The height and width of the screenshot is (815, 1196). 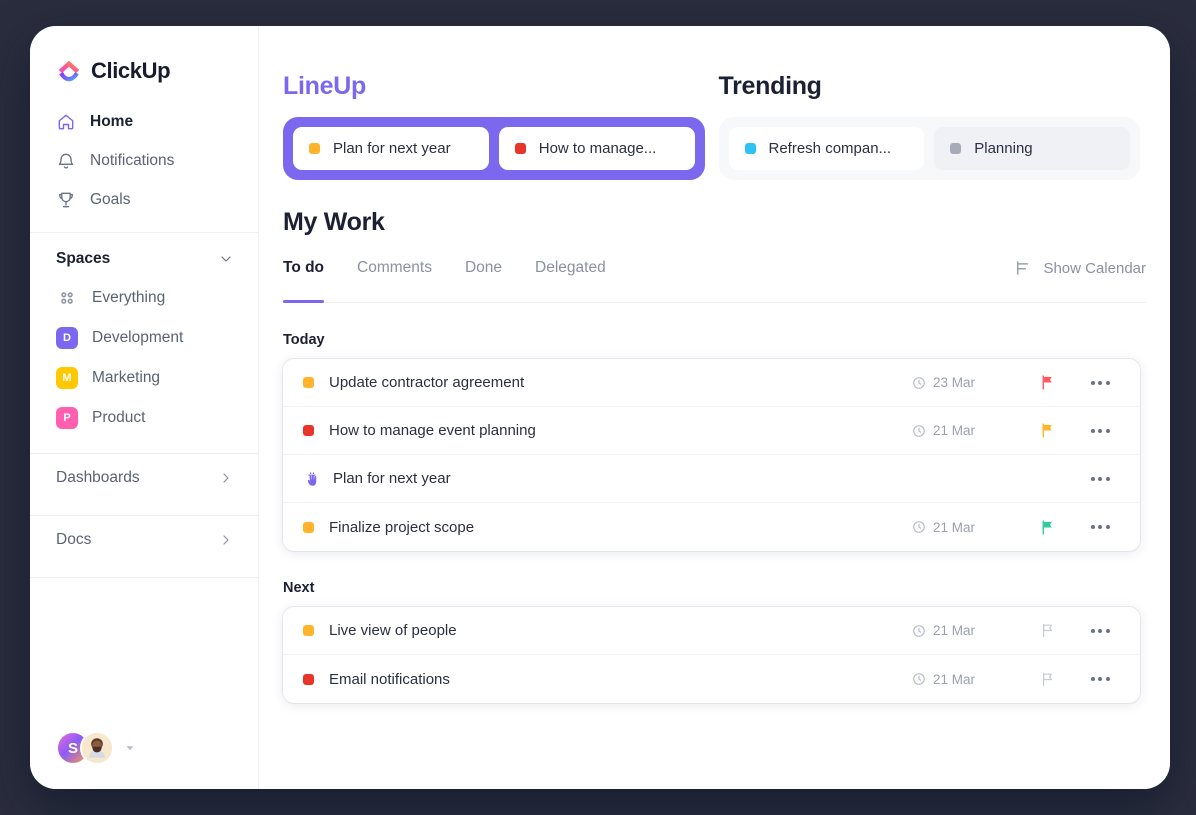 I want to click on tabs: To do Comments Done Delegated, so click(x=444, y=281).